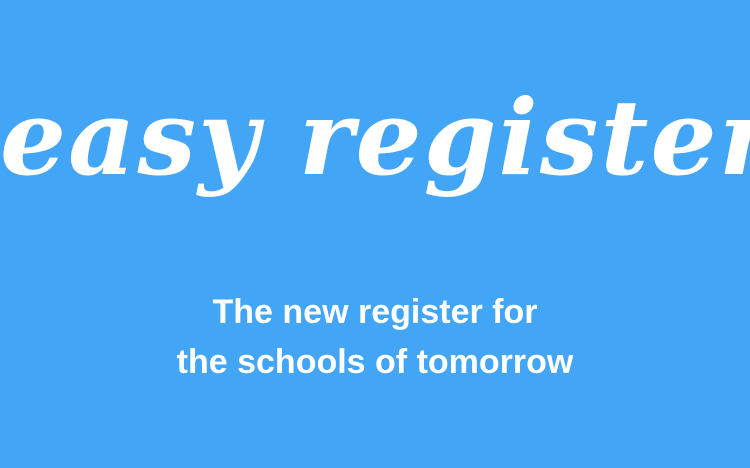 The height and width of the screenshot is (468, 750). What do you see at coordinates (375, 312) in the screenshot?
I see `tagline-line-1: The new register for` at bounding box center [375, 312].